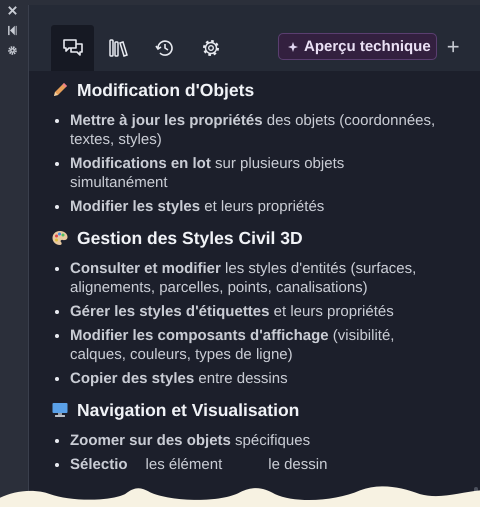 This screenshot has width=480, height=507. Describe the element at coordinates (179, 378) in the screenshot. I see `list-item: Copier des styles entre dessins` at that location.